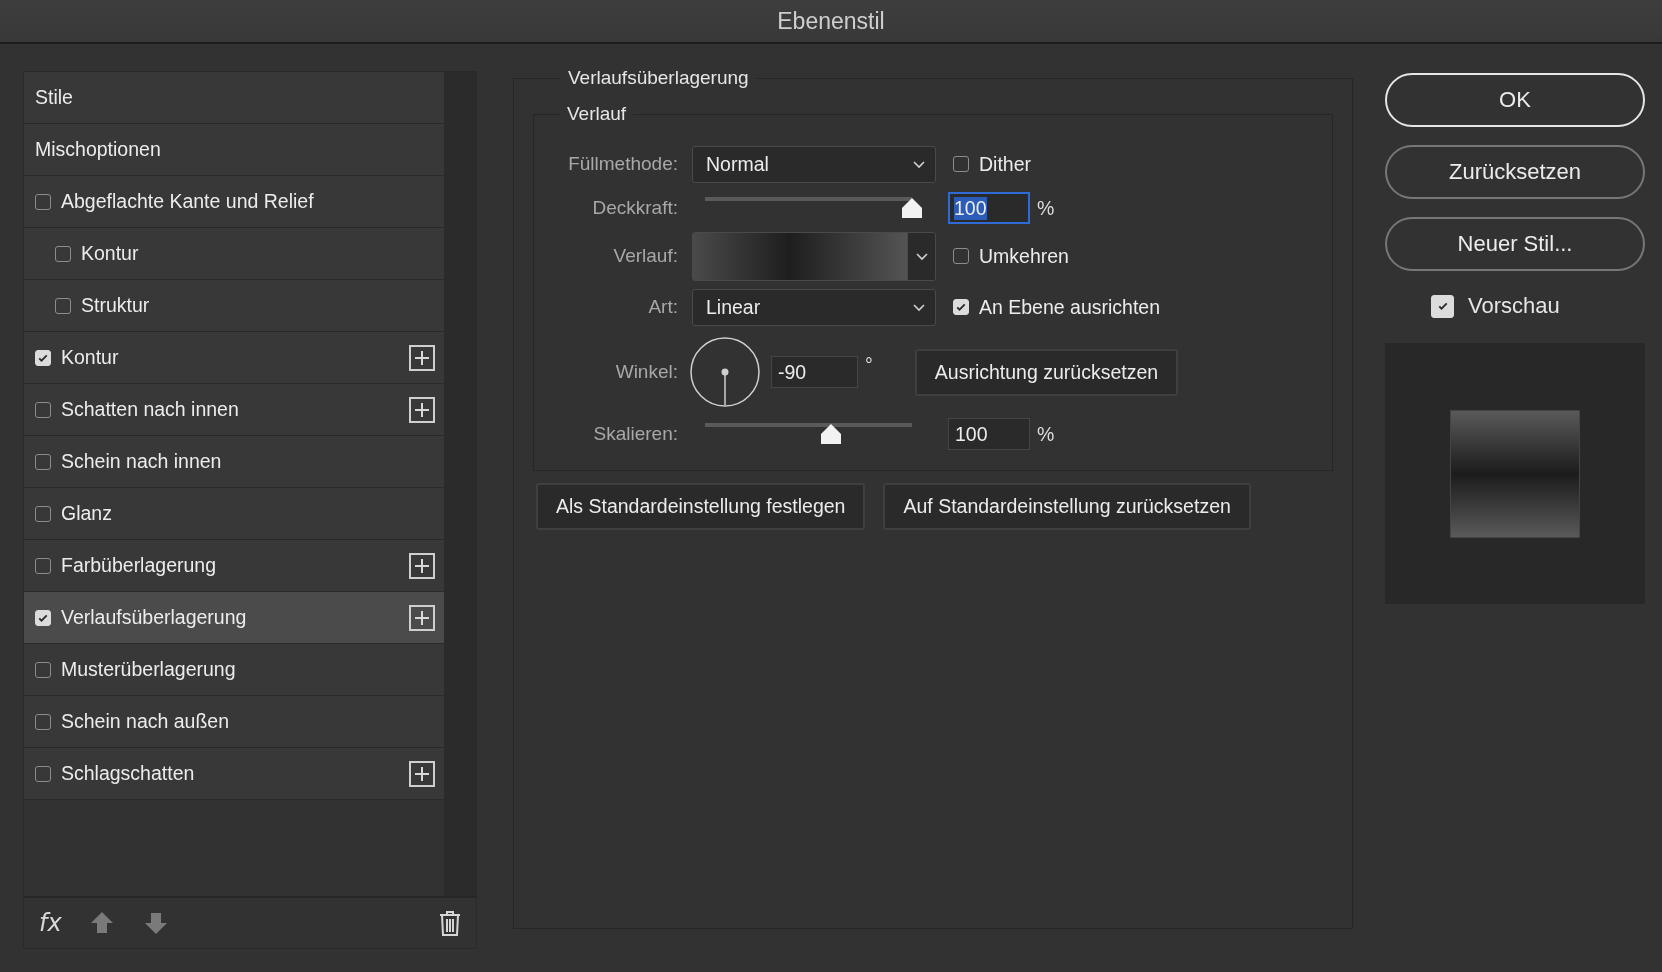  What do you see at coordinates (831, 21) in the screenshot?
I see `window-title: Ebenenstil` at bounding box center [831, 21].